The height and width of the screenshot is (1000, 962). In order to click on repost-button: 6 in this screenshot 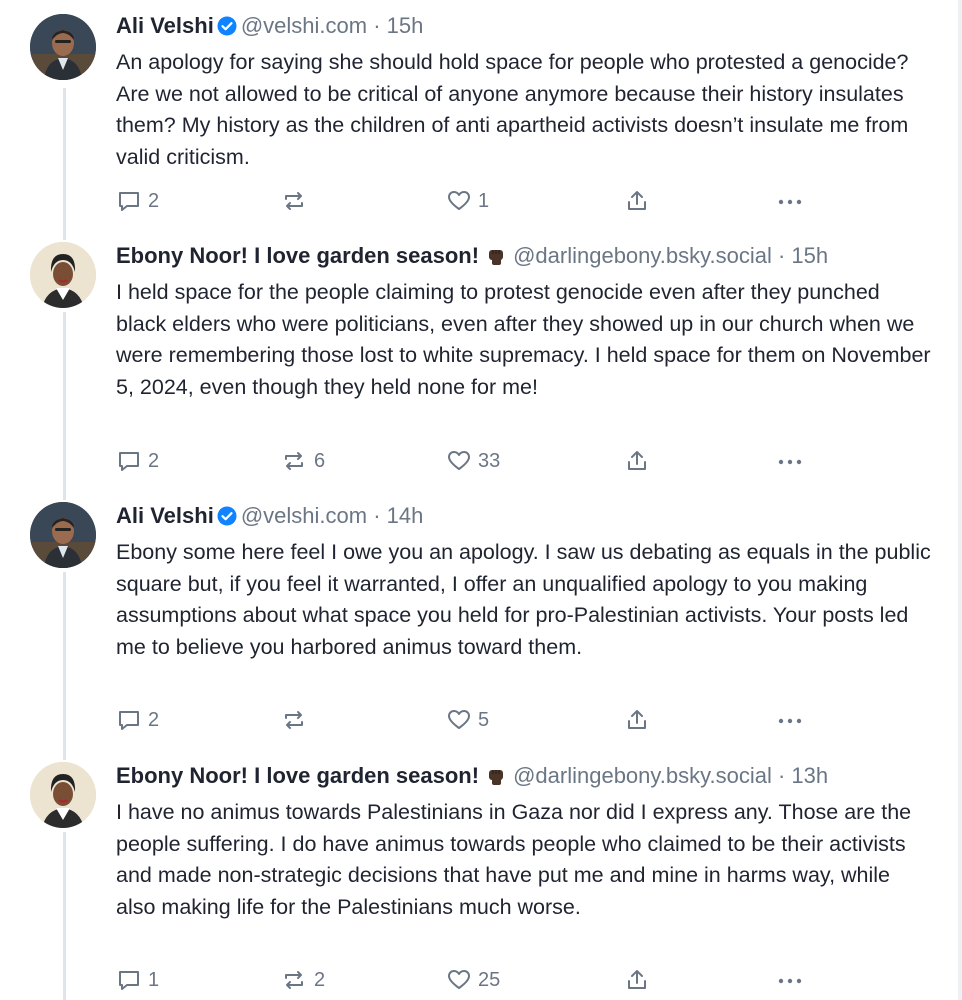, I will do `click(302, 461)`.